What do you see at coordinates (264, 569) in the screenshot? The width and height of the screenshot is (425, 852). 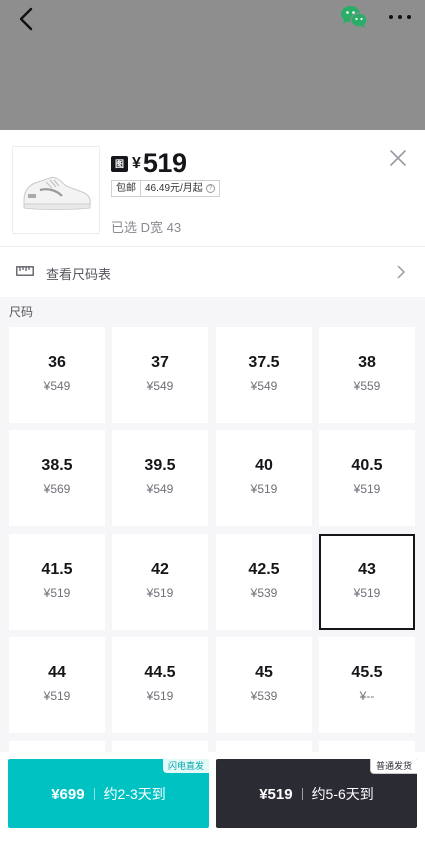 I see `size-value: 42.5` at bounding box center [264, 569].